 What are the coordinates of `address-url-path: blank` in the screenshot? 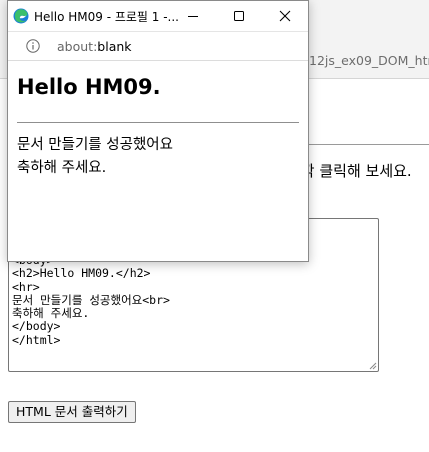 It's located at (114, 46).